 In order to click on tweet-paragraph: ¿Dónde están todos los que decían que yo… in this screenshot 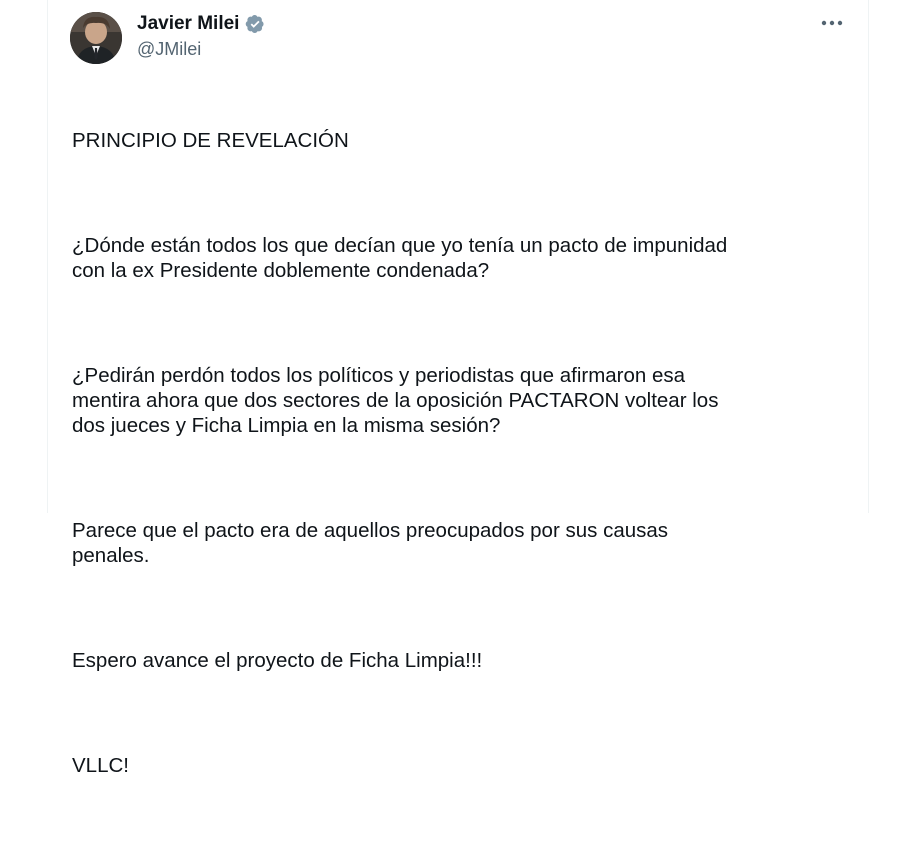, I will do `click(400, 258)`.